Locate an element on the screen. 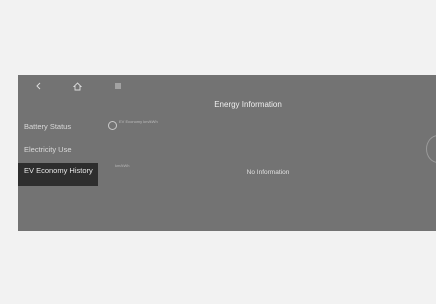  sidebar-item-ev-economy-history: EV Economy History is located at coordinates (58, 174).